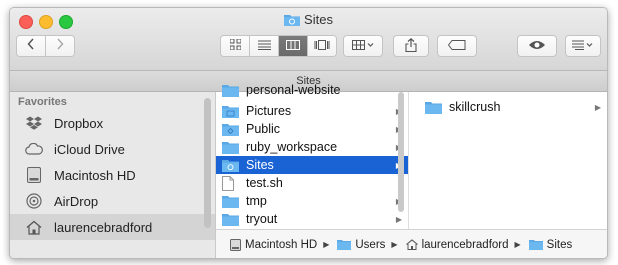  I want to click on sidebar-item-icloud-drive: iCloud Drive, so click(112, 149).